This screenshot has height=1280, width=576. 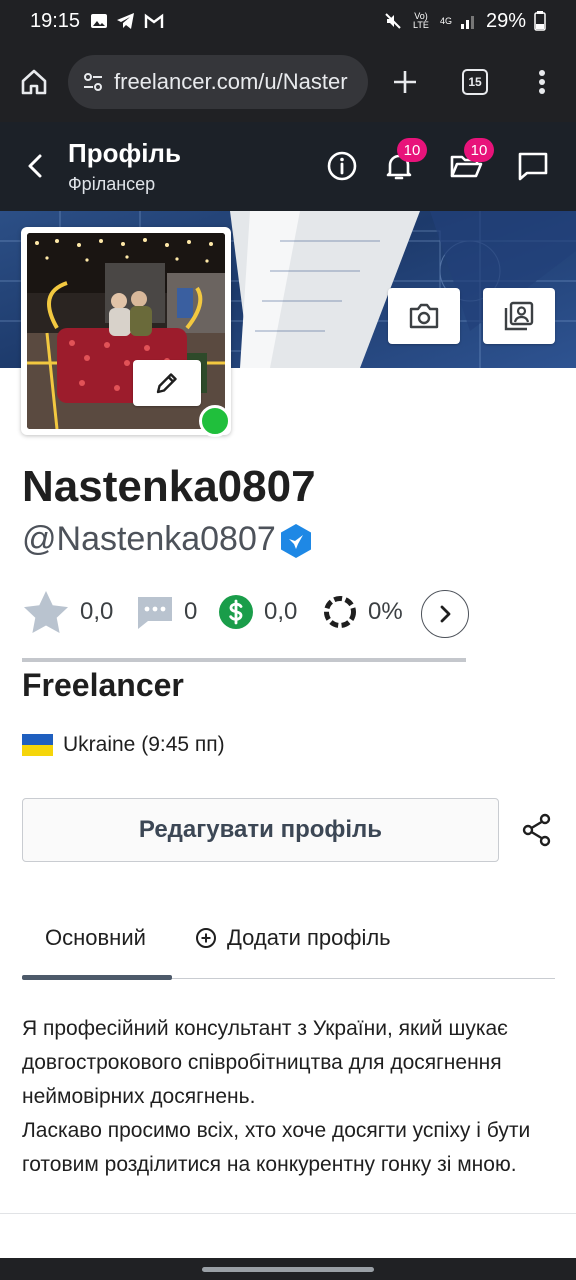 I want to click on site-settings-icon, so click(x=93, y=82).